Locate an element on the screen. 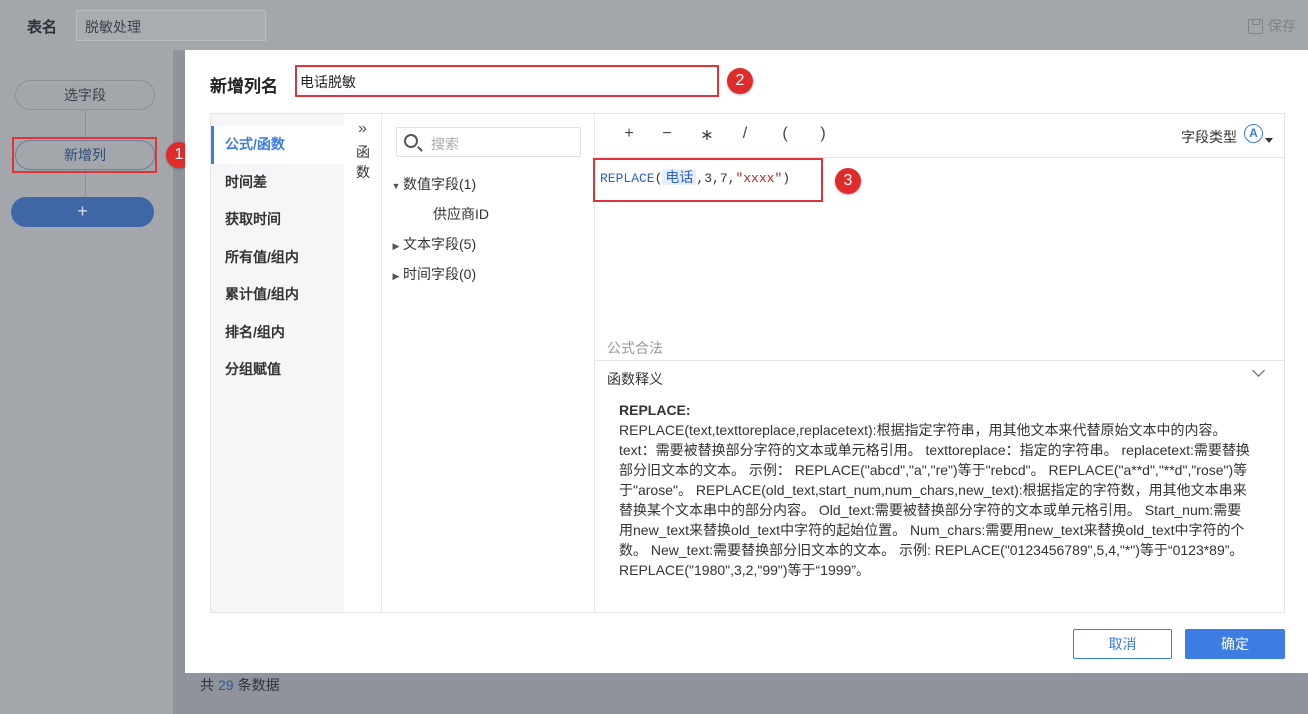 The image size is (1308, 714). tree-group-text-label: 文本字段(5) is located at coordinates (440, 244).